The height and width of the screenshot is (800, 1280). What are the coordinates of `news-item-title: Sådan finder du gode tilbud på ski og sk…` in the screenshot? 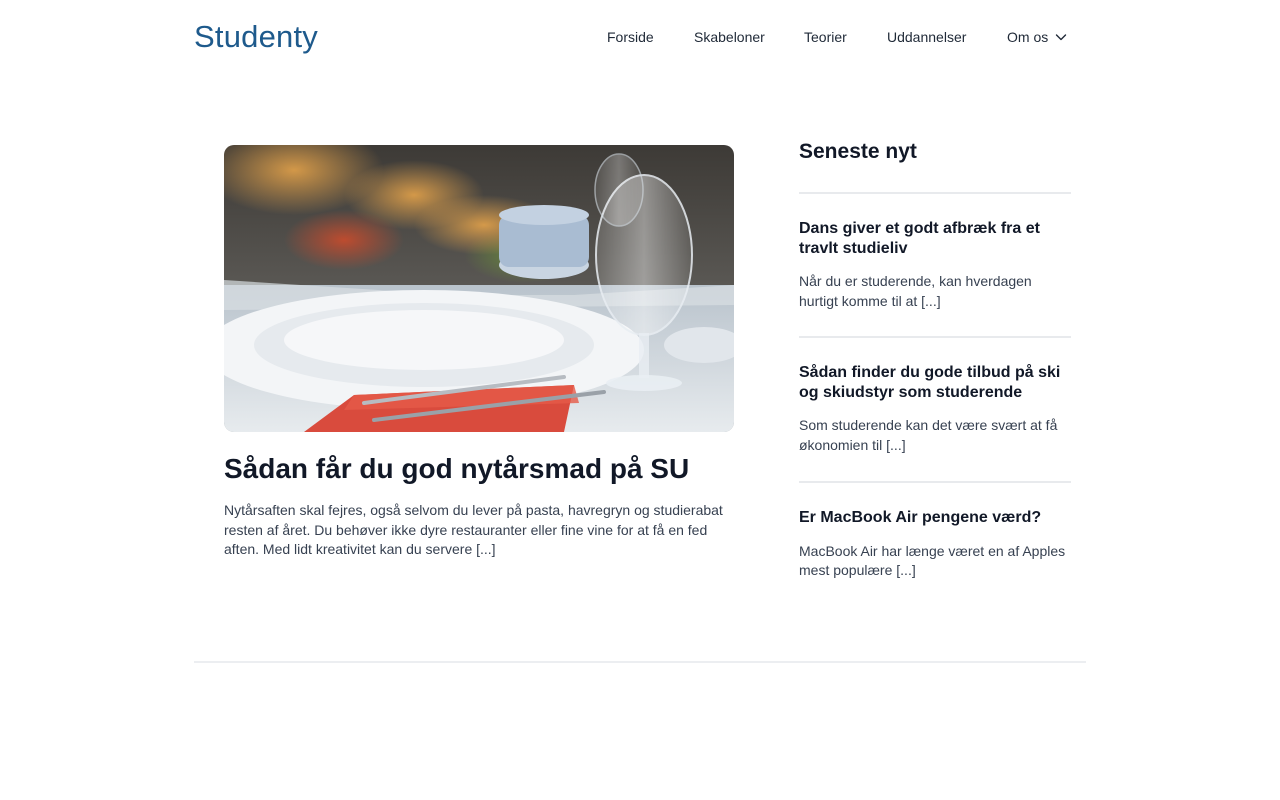 It's located at (935, 382).